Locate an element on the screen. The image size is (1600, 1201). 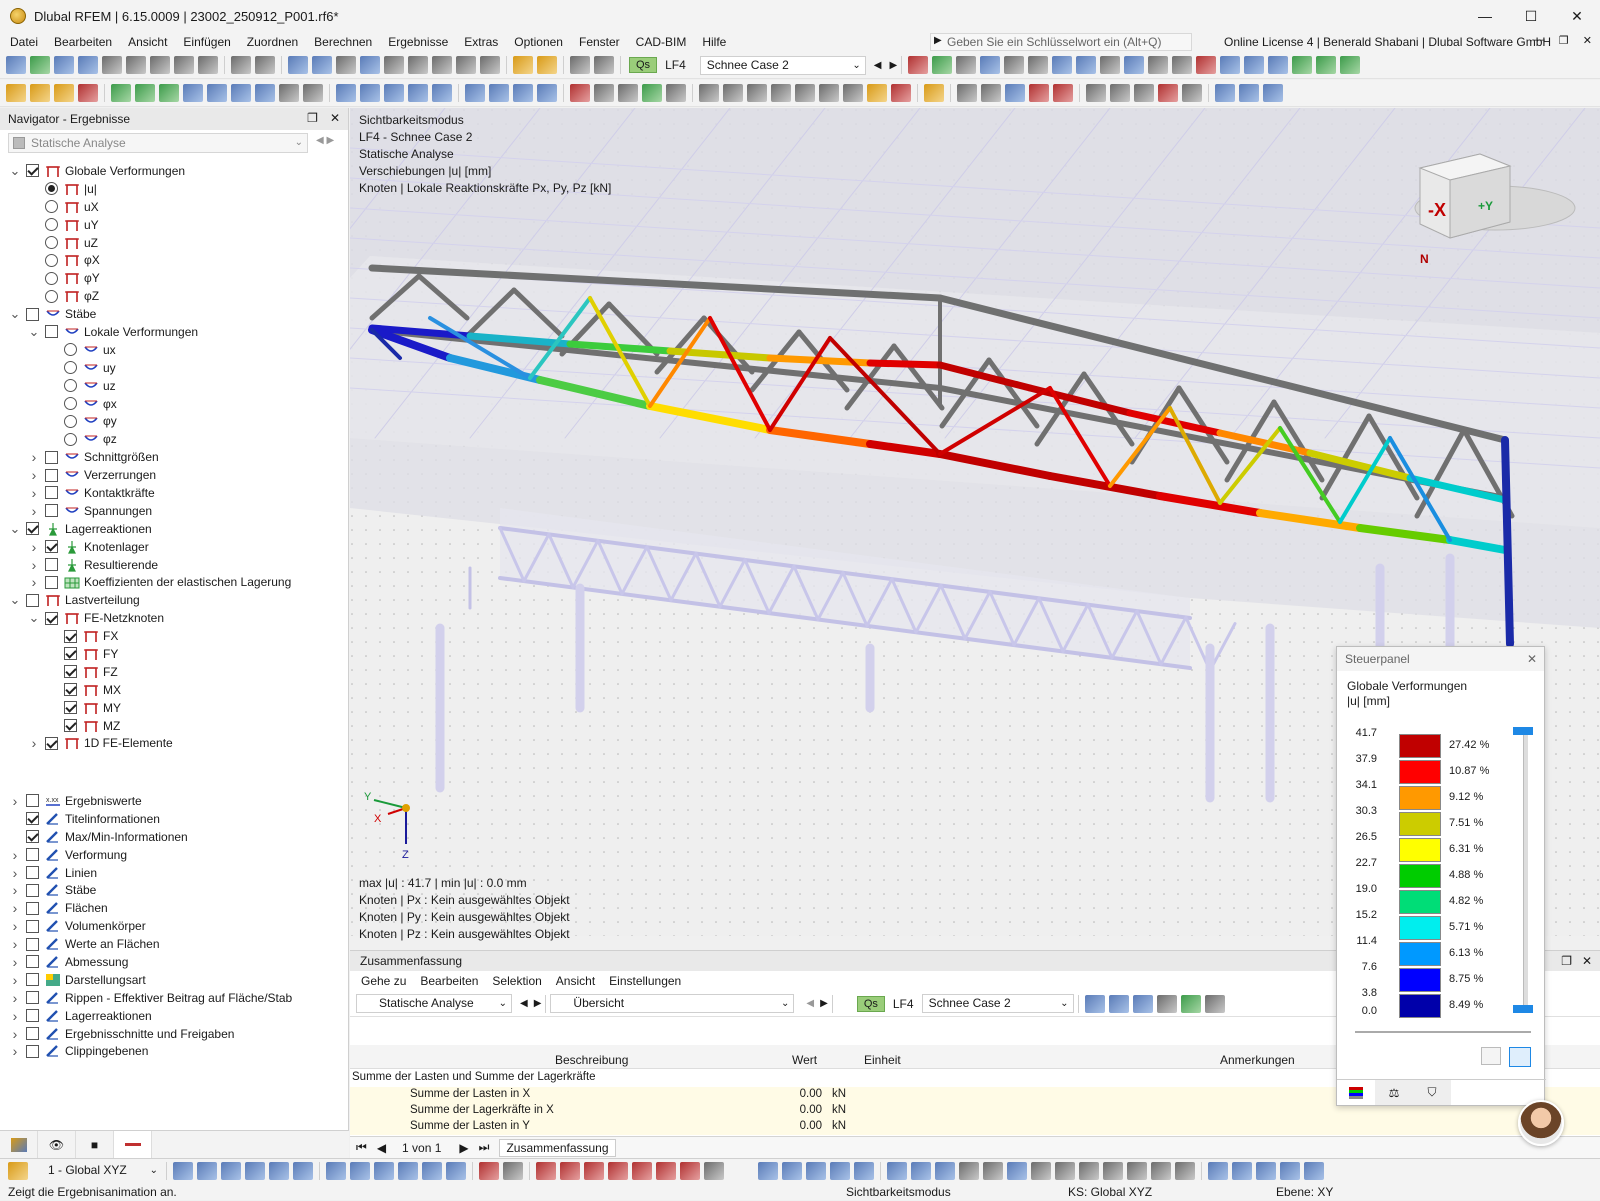
summary-menu-einstellungen: Einstellungen is located at coordinates (645, 981).